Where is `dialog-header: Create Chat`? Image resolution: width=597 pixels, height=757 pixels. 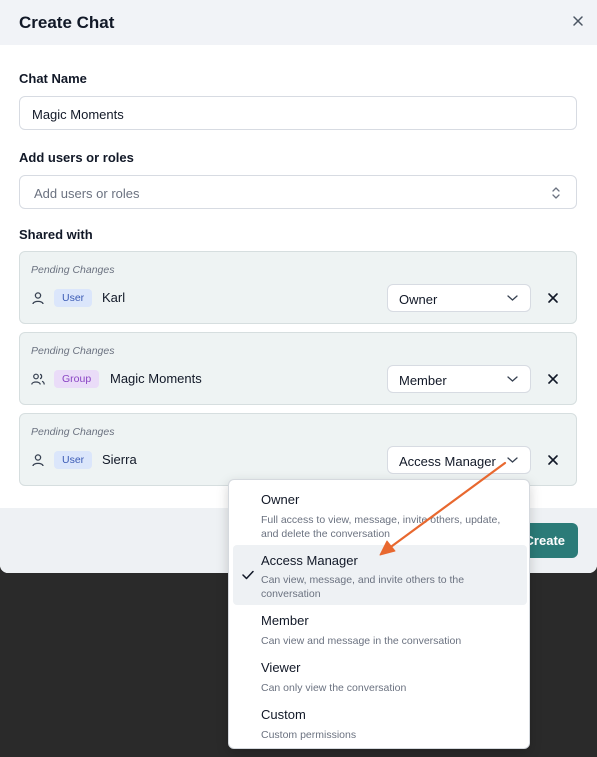 dialog-header: Create Chat is located at coordinates (298, 22).